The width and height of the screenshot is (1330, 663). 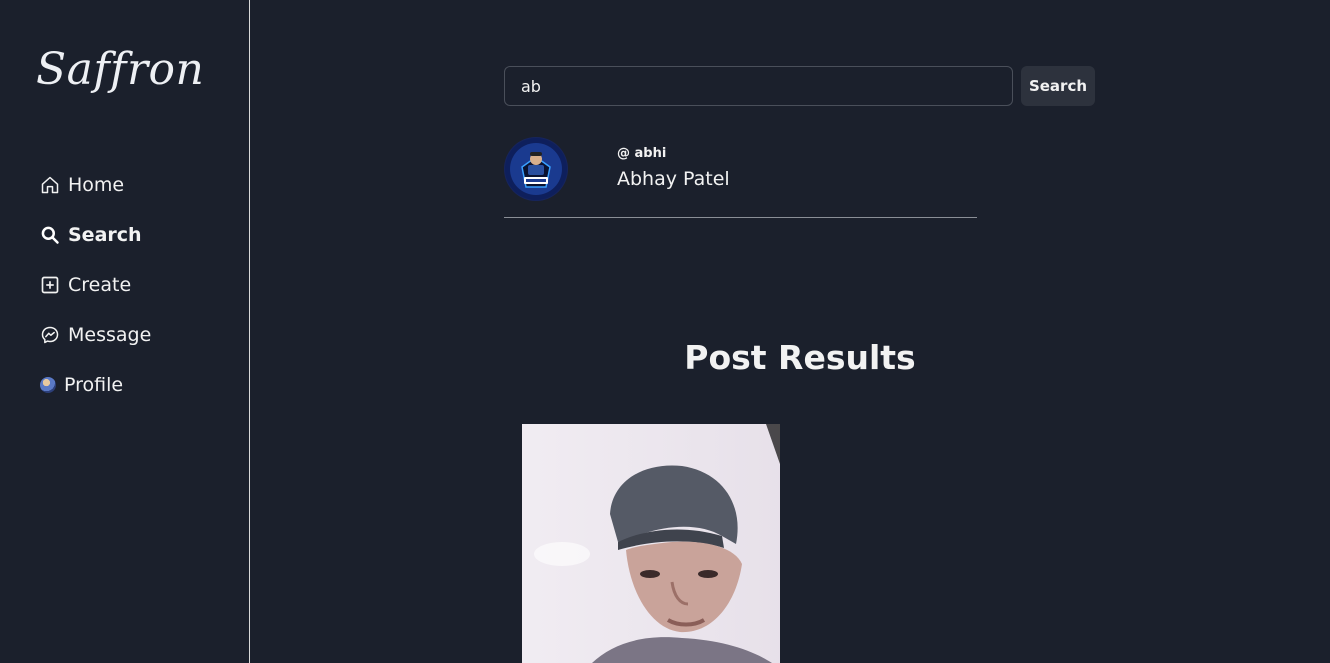 I want to click on sidebar-item-home: Home, so click(x=95, y=185).